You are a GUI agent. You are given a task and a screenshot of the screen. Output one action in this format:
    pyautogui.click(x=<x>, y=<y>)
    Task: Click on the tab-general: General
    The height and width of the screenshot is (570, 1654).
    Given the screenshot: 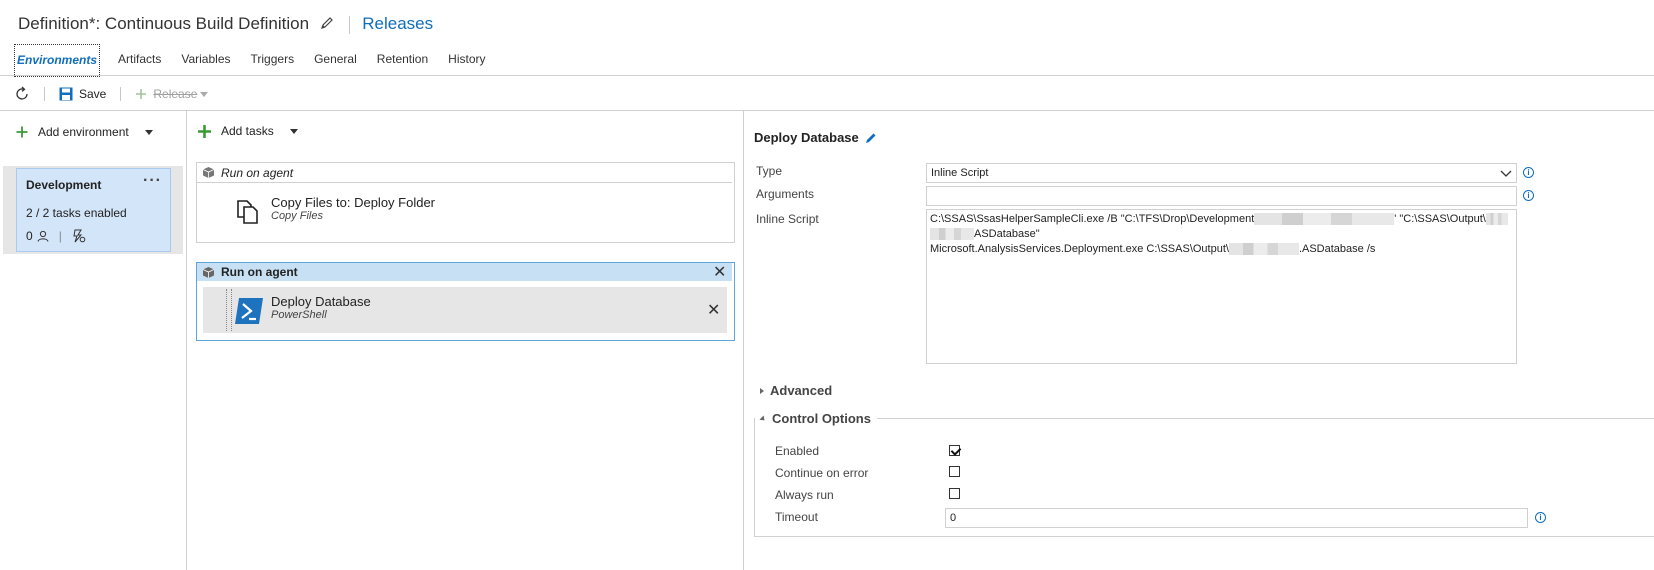 What is the action you would take?
    pyautogui.click(x=335, y=59)
    